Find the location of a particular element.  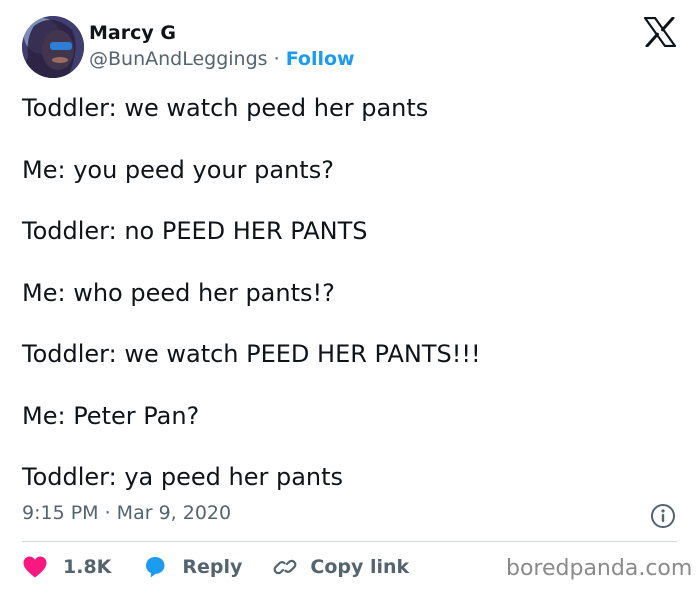

tweet-line: Me: you peed your pants? is located at coordinates (178, 169).